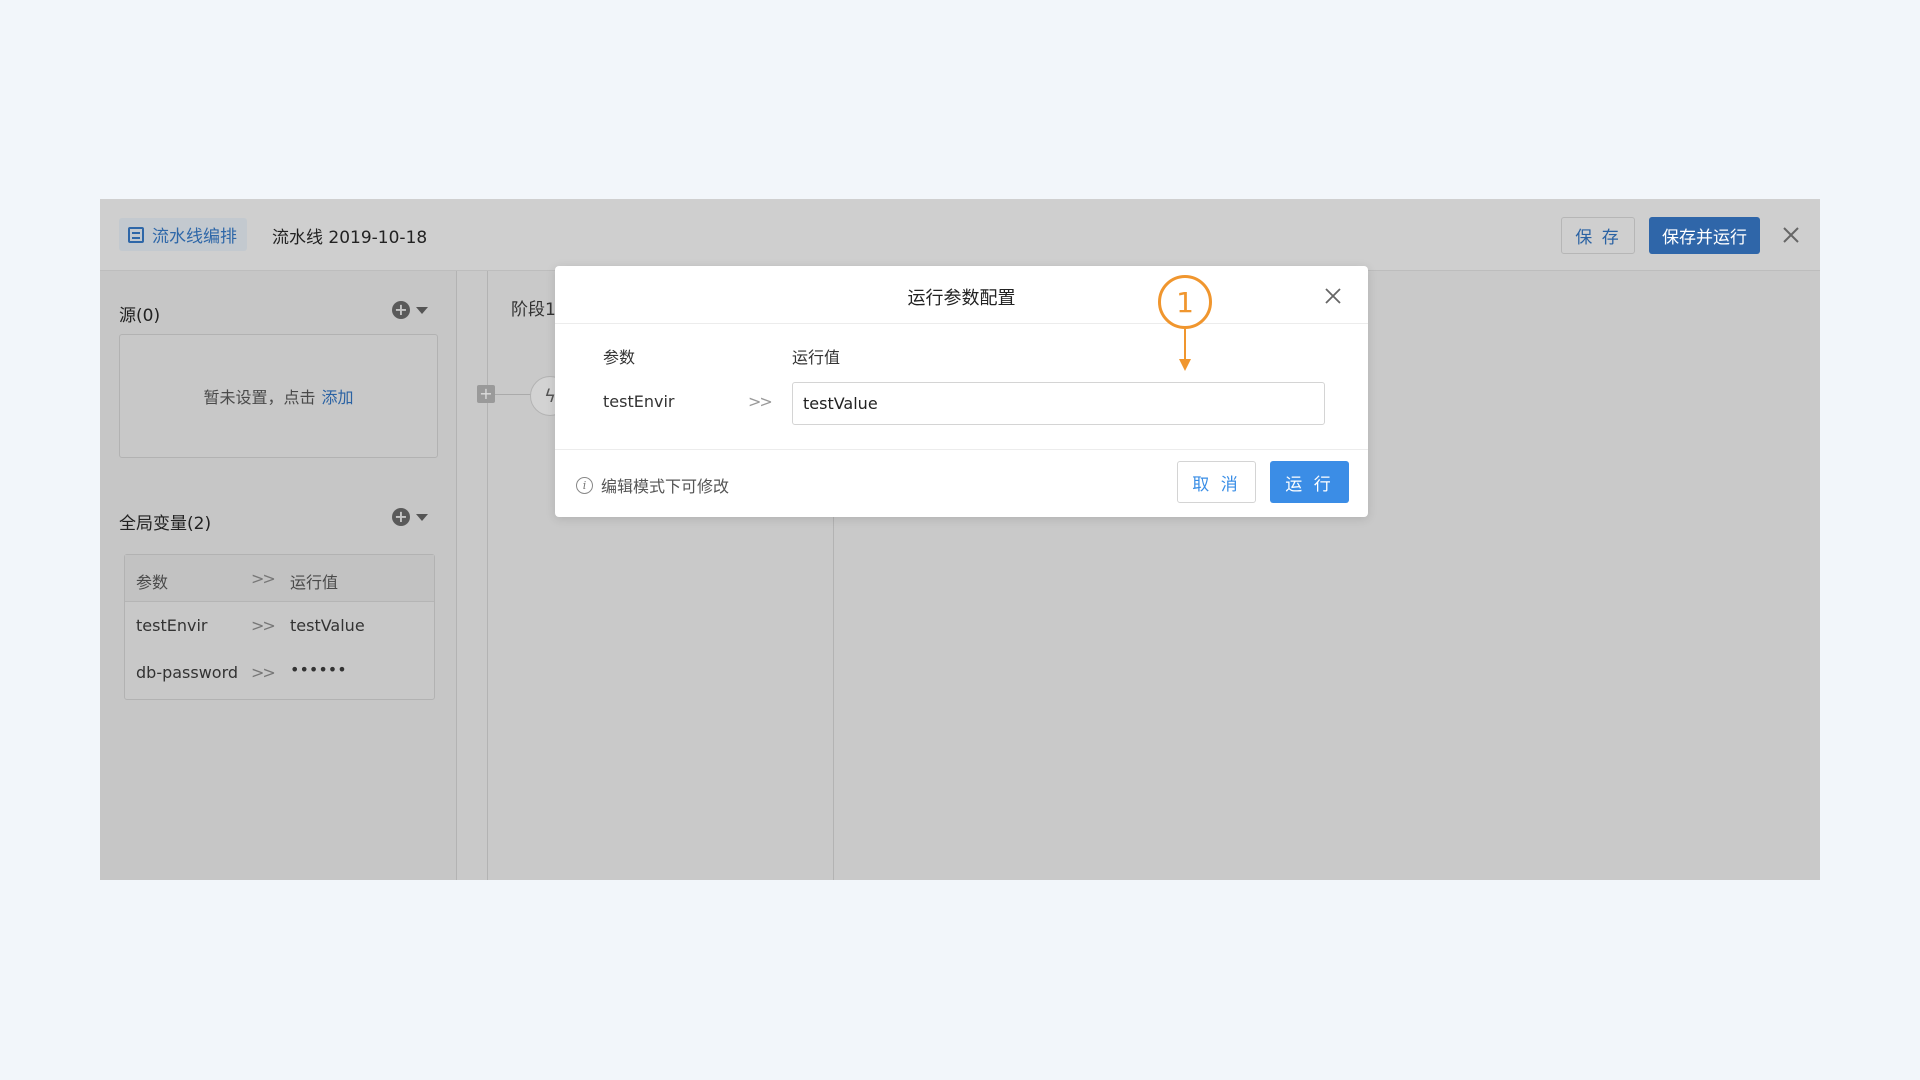  I want to click on stage-connector, so click(515, 394).